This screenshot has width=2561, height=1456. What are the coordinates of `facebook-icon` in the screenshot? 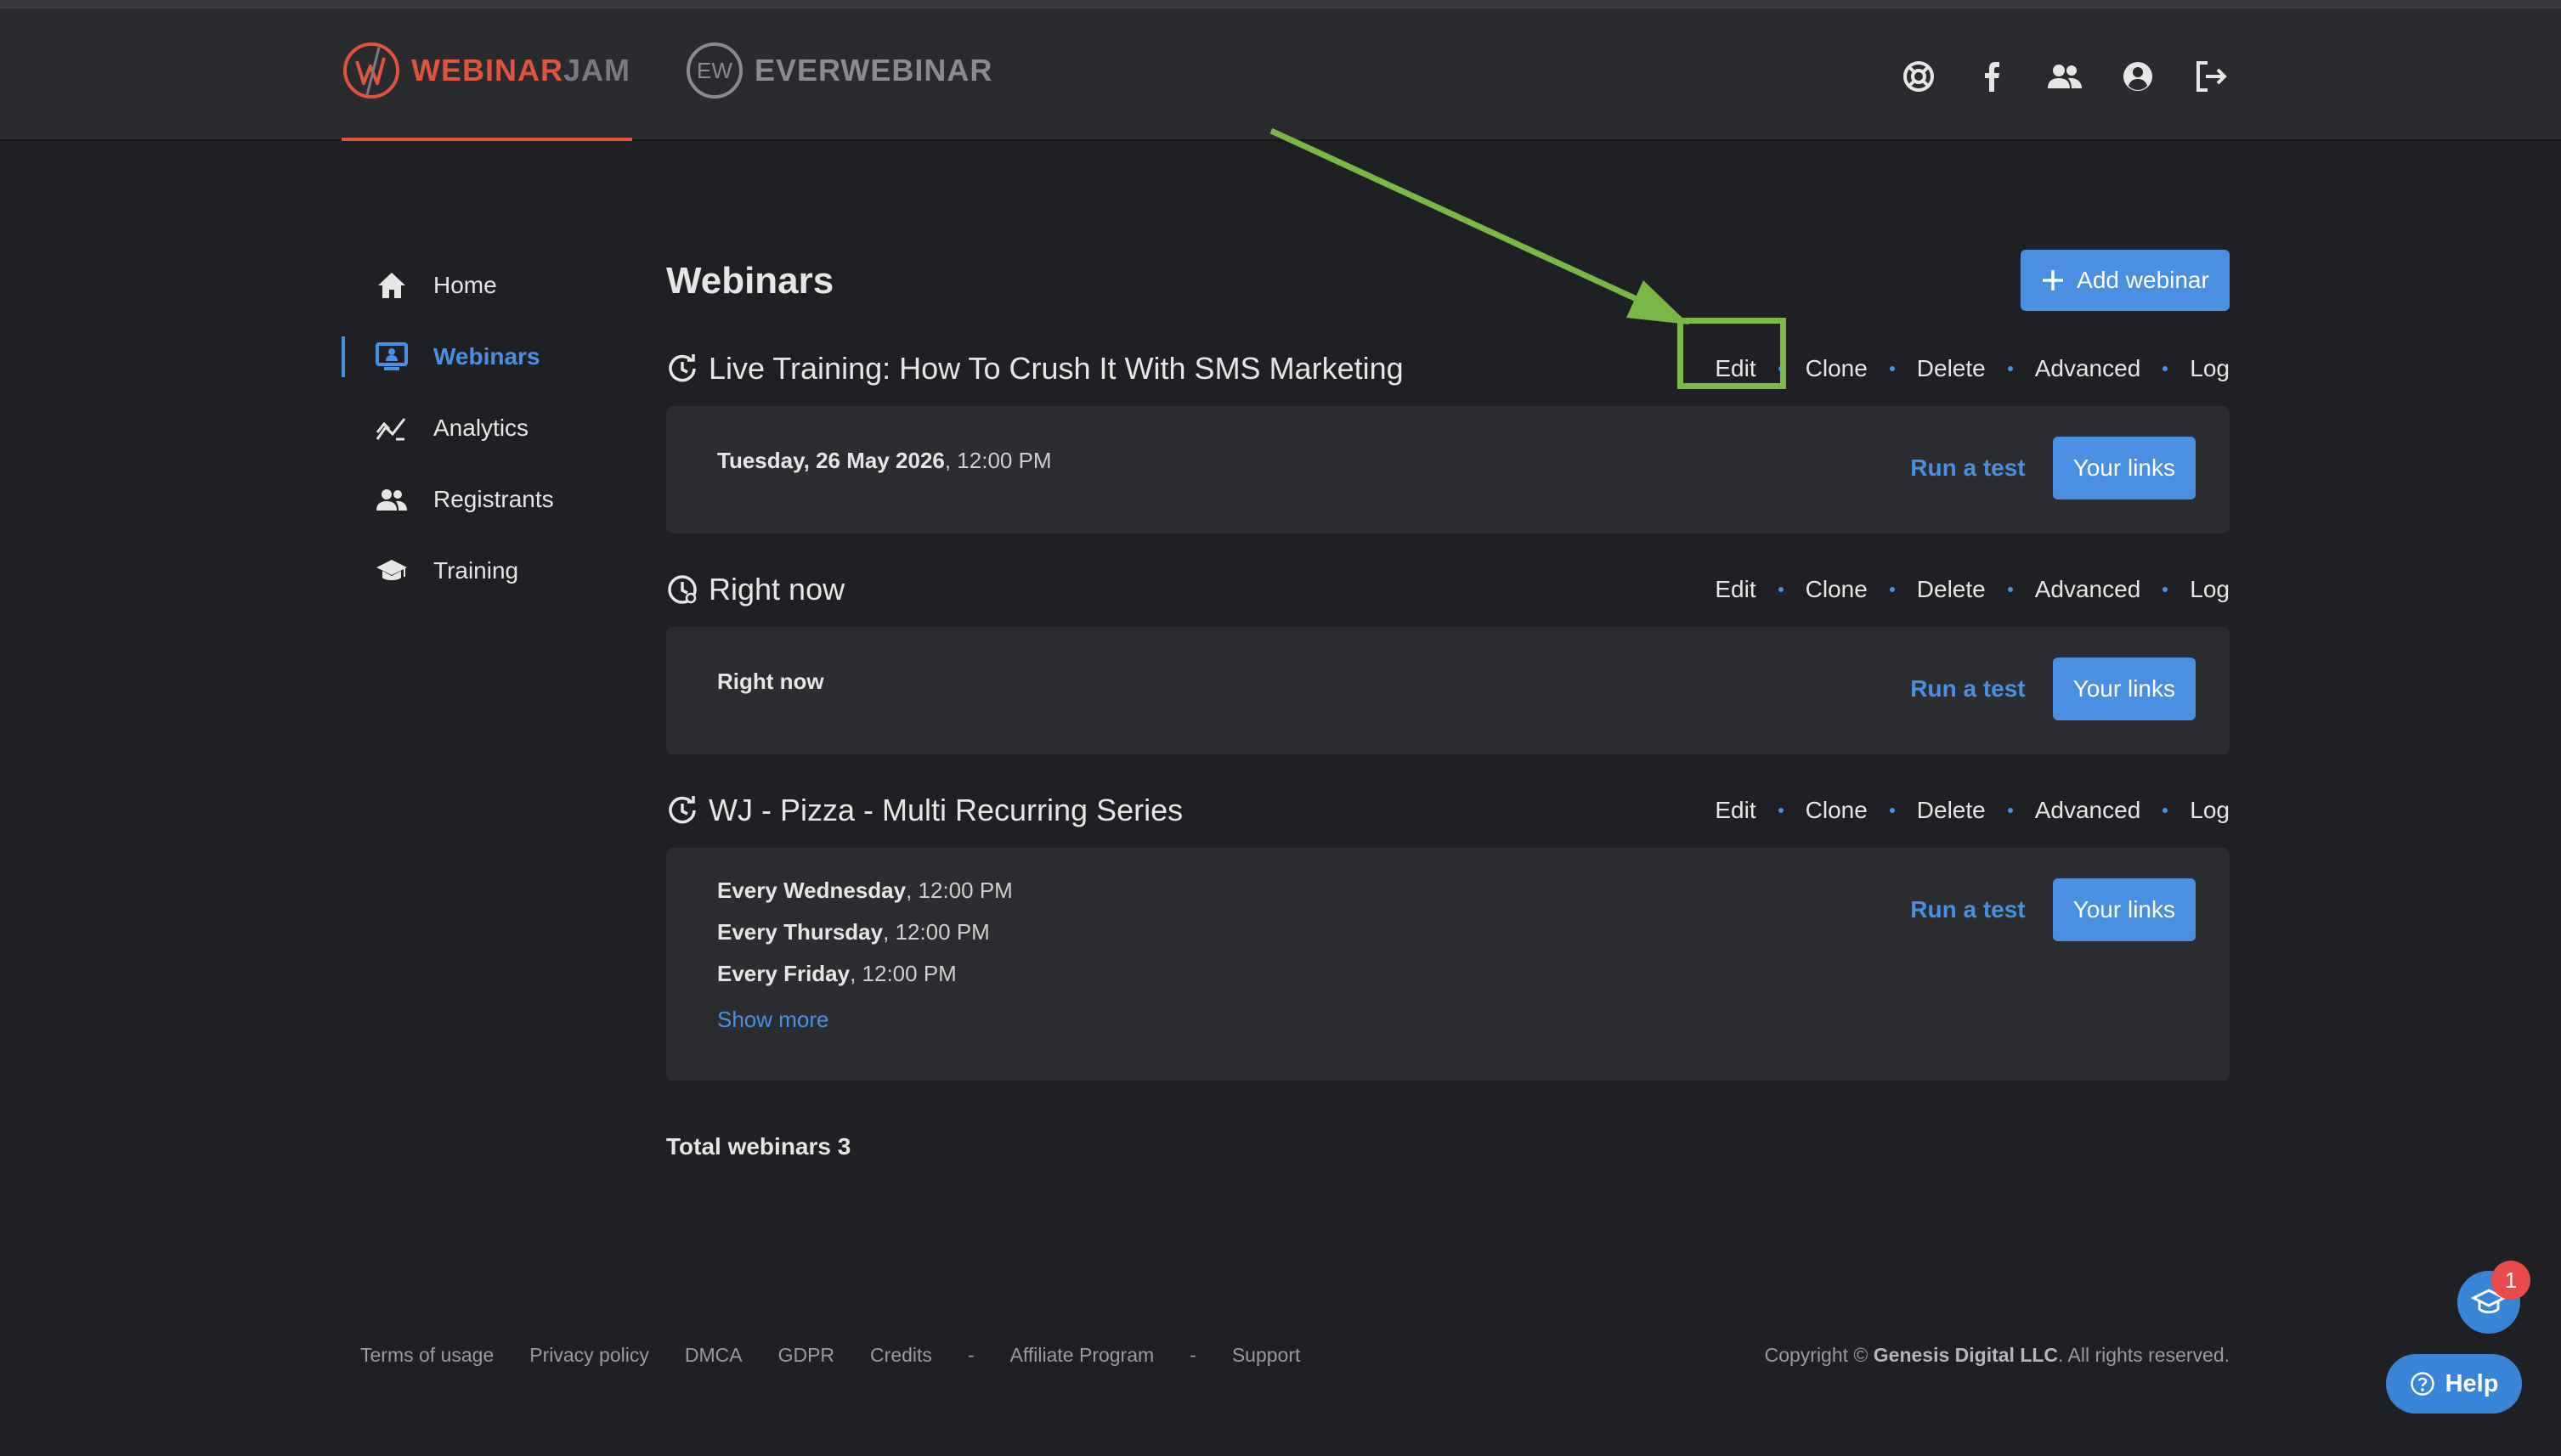 It's located at (1991, 76).